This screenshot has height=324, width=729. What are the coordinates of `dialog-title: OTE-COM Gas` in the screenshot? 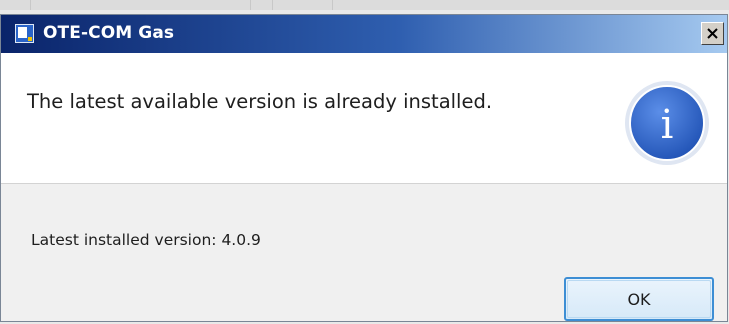 It's located at (109, 33).